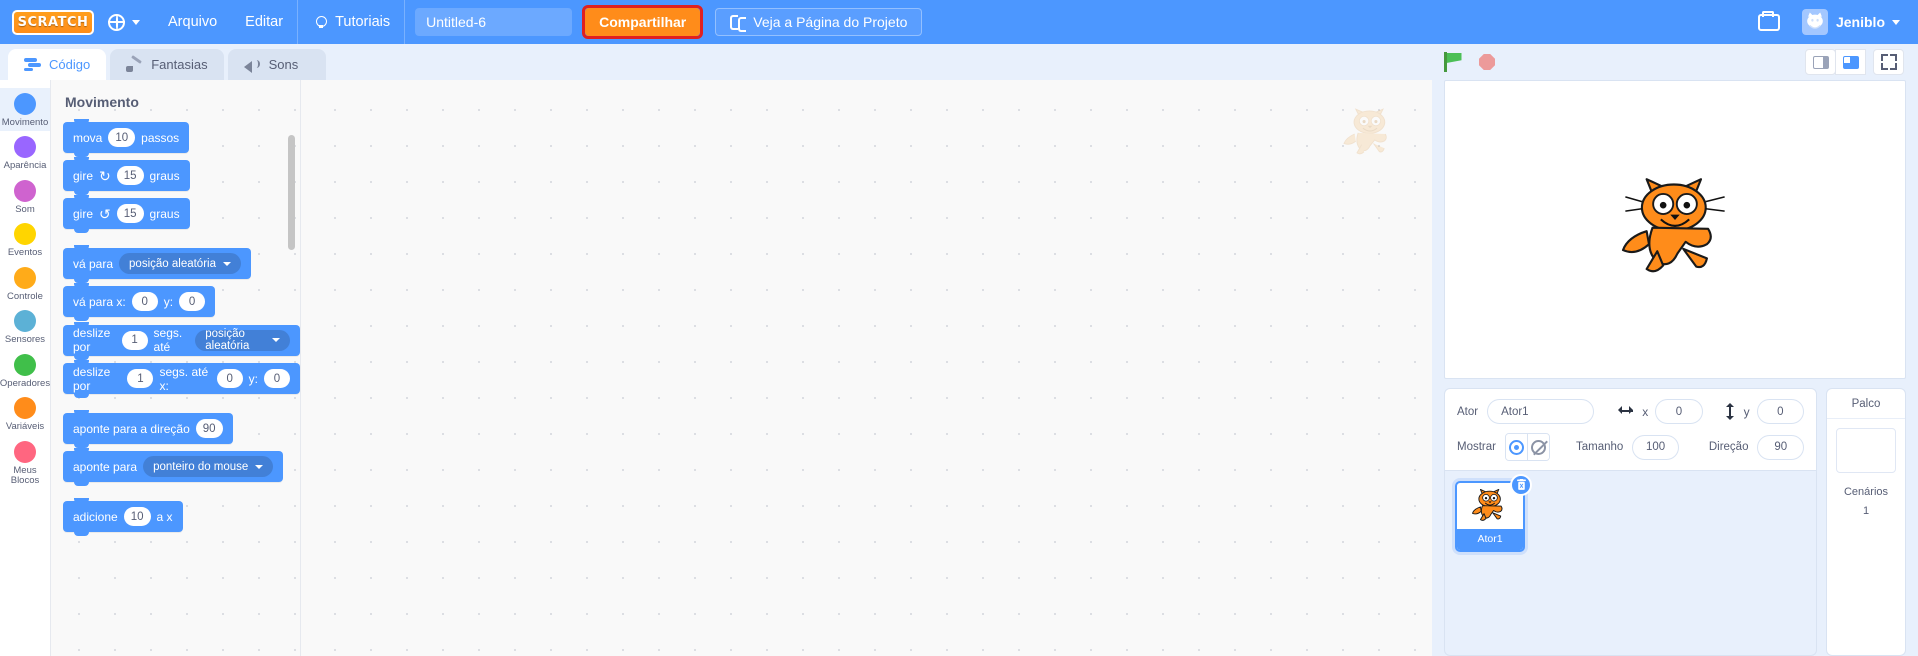 This screenshot has width=1918, height=656. I want to click on palette-scrollbar, so click(291, 192).